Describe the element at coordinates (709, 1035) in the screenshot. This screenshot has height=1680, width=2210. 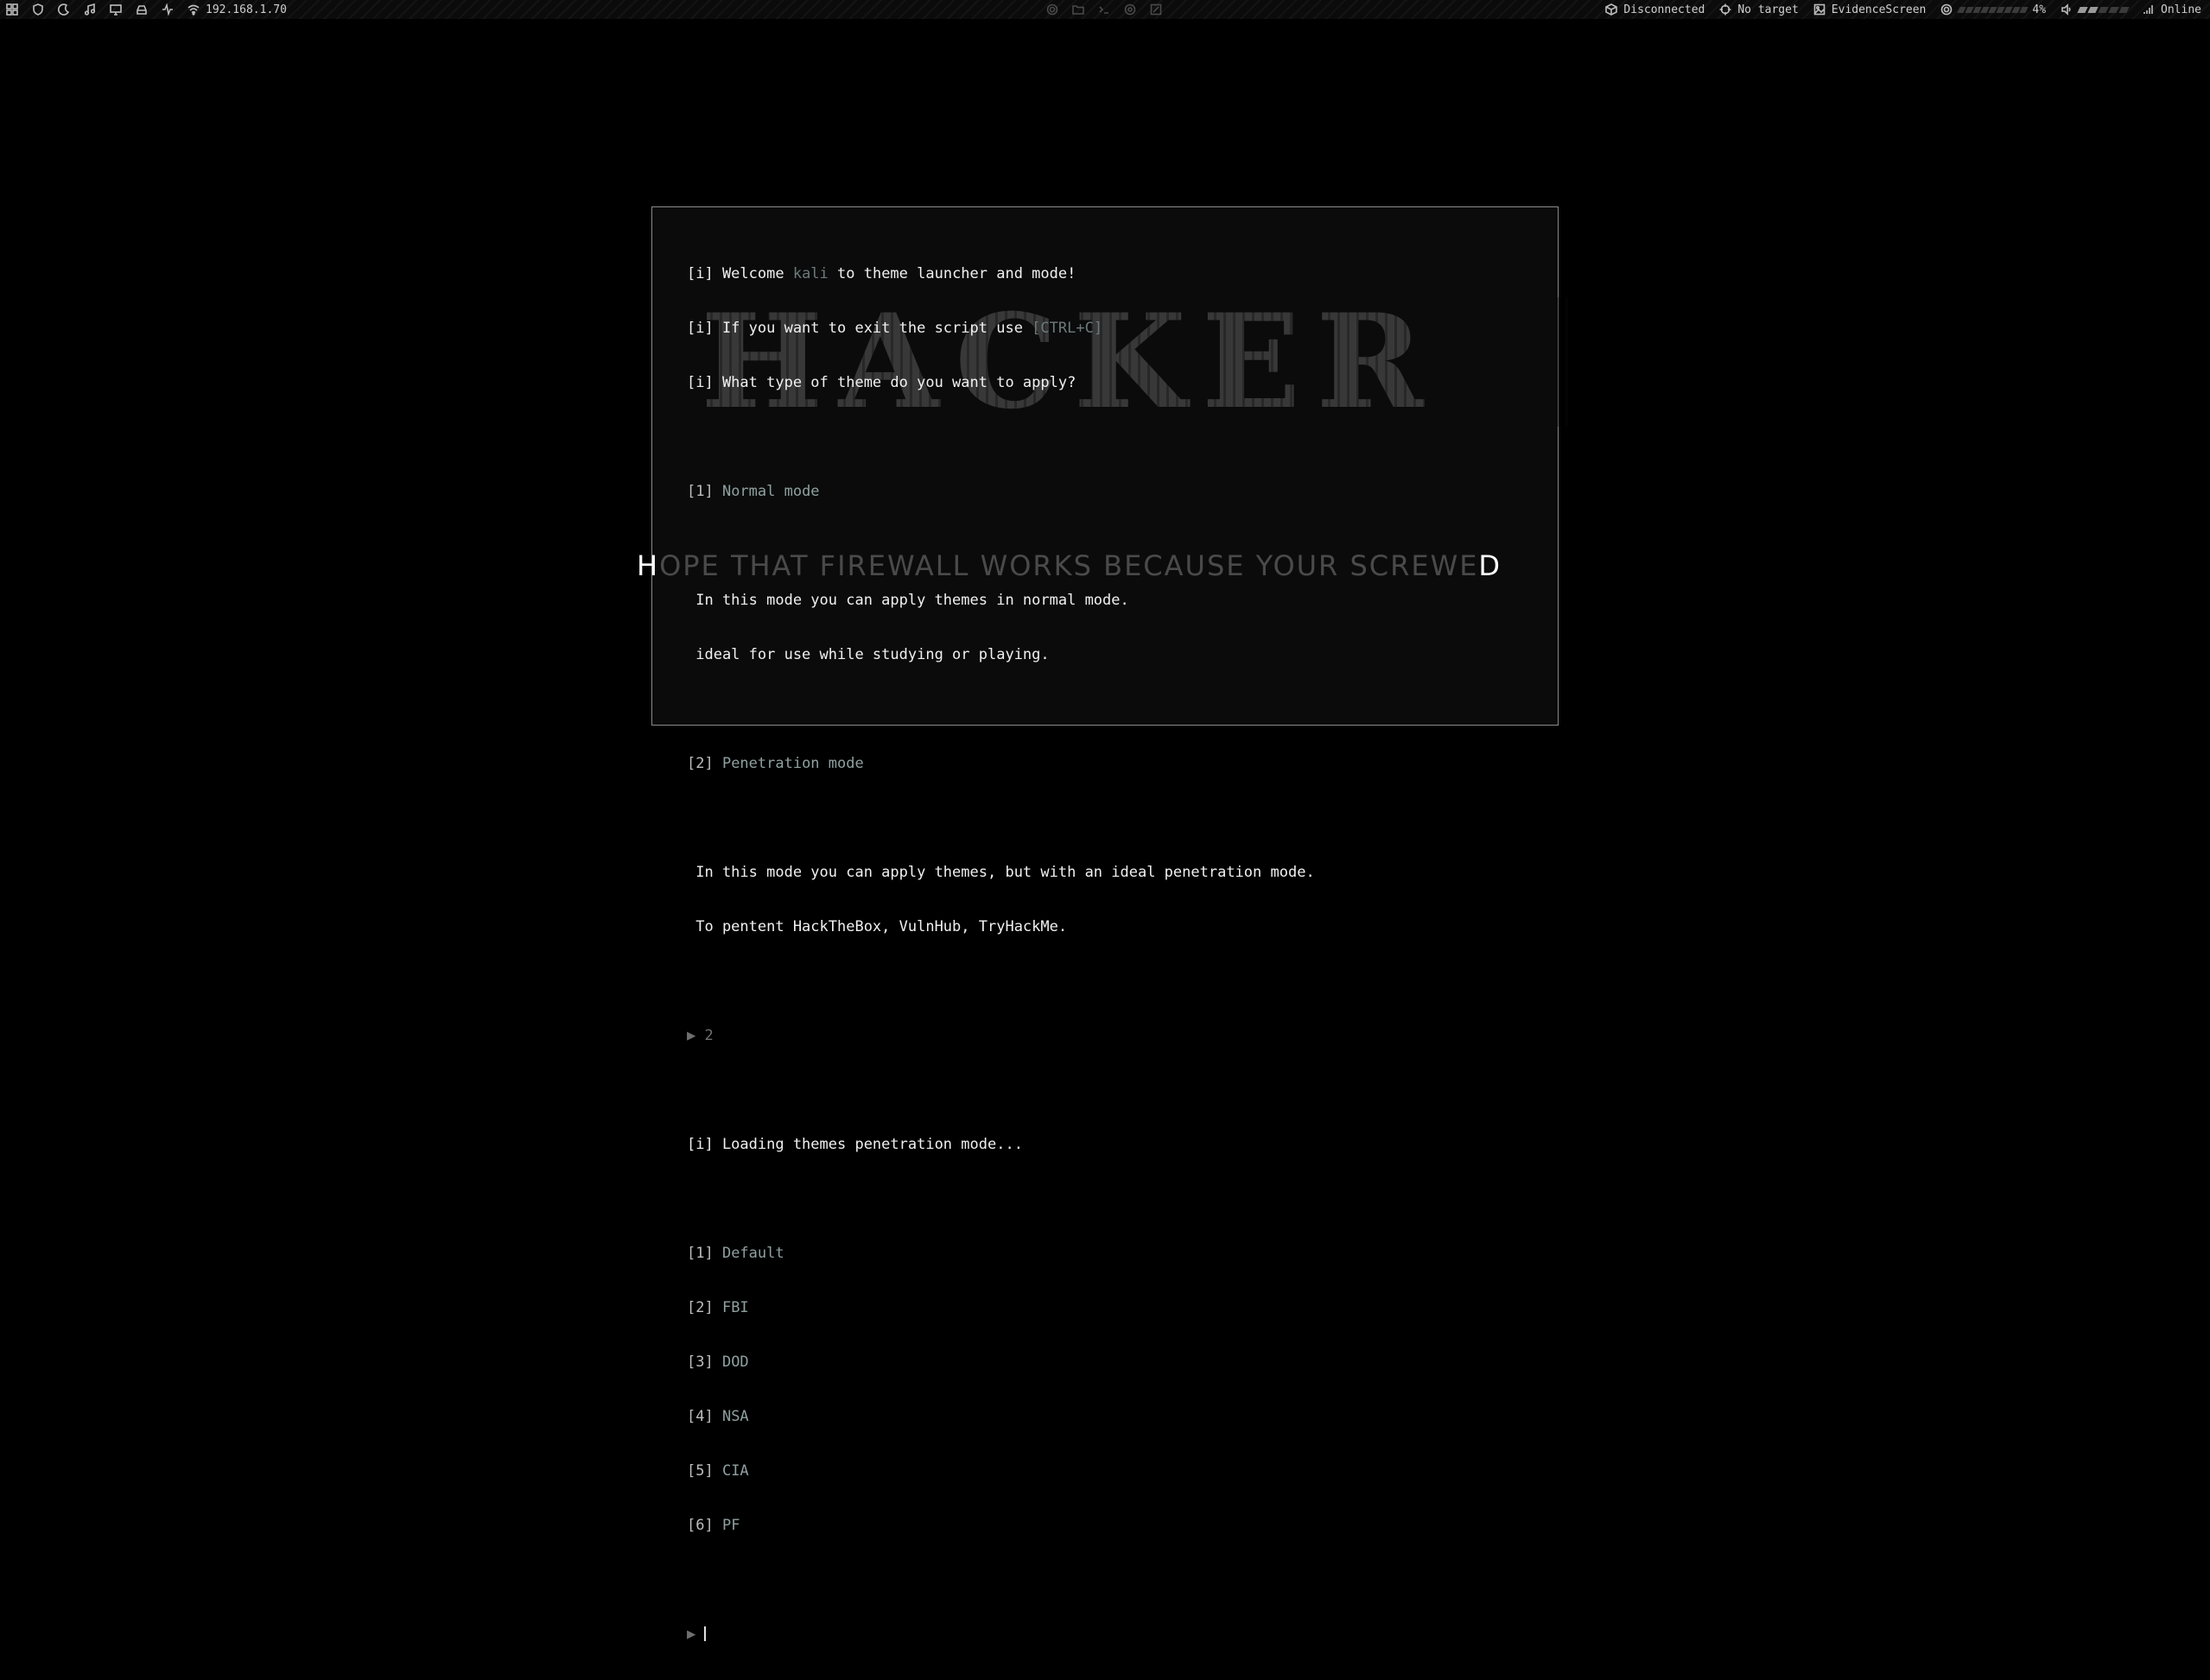
I see `prompt-input-1: 2` at that location.